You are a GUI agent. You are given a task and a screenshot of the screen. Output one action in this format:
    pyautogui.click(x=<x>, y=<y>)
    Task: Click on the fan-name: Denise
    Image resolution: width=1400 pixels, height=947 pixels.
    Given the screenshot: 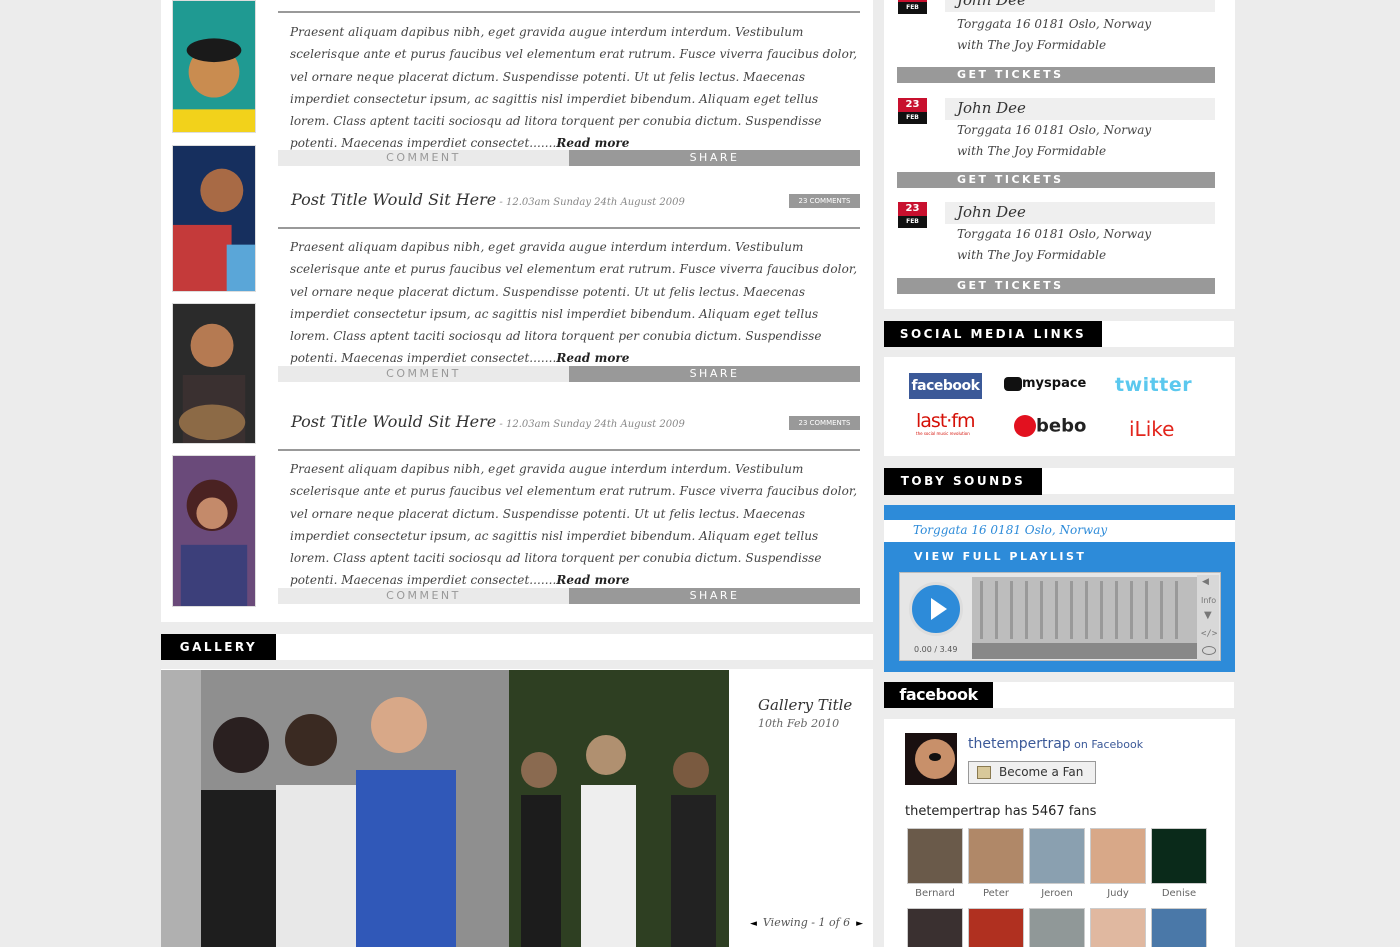 What is the action you would take?
    pyautogui.click(x=1179, y=893)
    